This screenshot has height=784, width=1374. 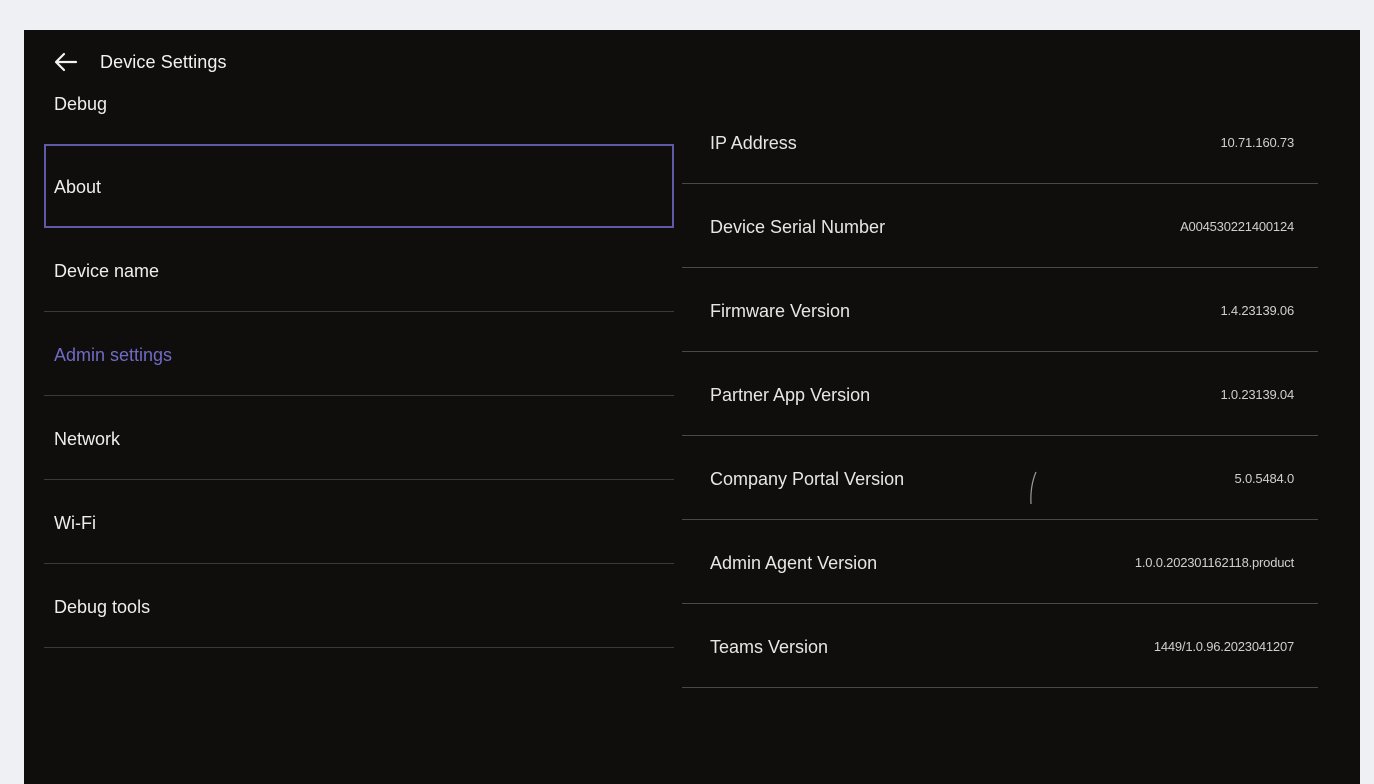 What do you see at coordinates (798, 227) in the screenshot?
I see `info-key: Device Serial Number` at bounding box center [798, 227].